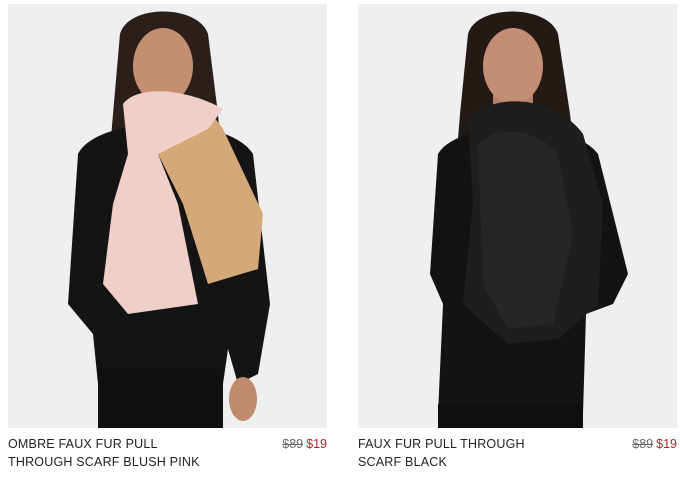 This screenshot has width=680, height=488. What do you see at coordinates (460, 453) in the screenshot?
I see `product-name: FAUX FUR PULL THROUGH SCARF BLACK` at bounding box center [460, 453].